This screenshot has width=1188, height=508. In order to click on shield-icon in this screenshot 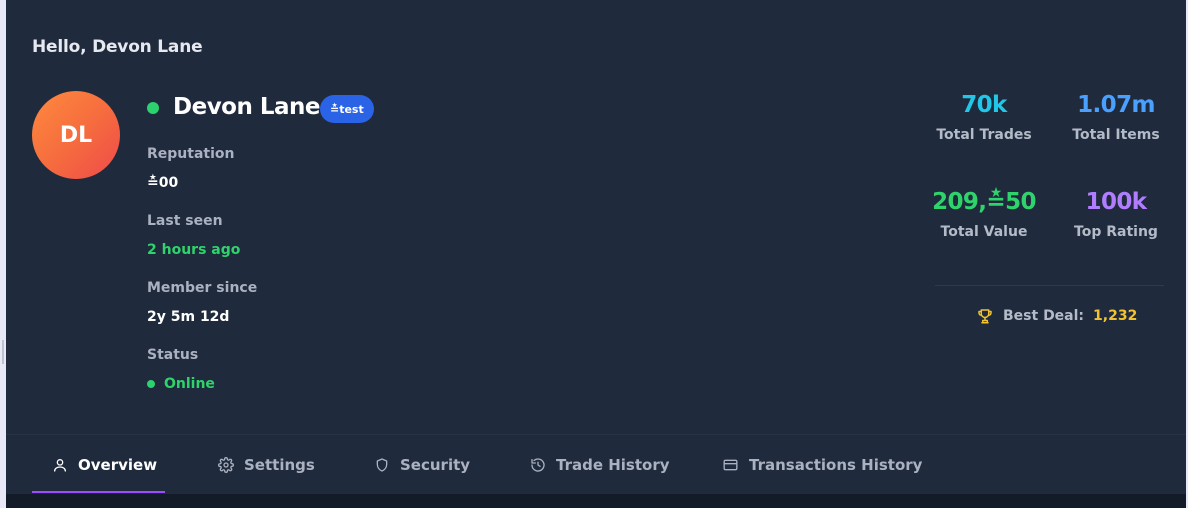, I will do `click(382, 465)`.